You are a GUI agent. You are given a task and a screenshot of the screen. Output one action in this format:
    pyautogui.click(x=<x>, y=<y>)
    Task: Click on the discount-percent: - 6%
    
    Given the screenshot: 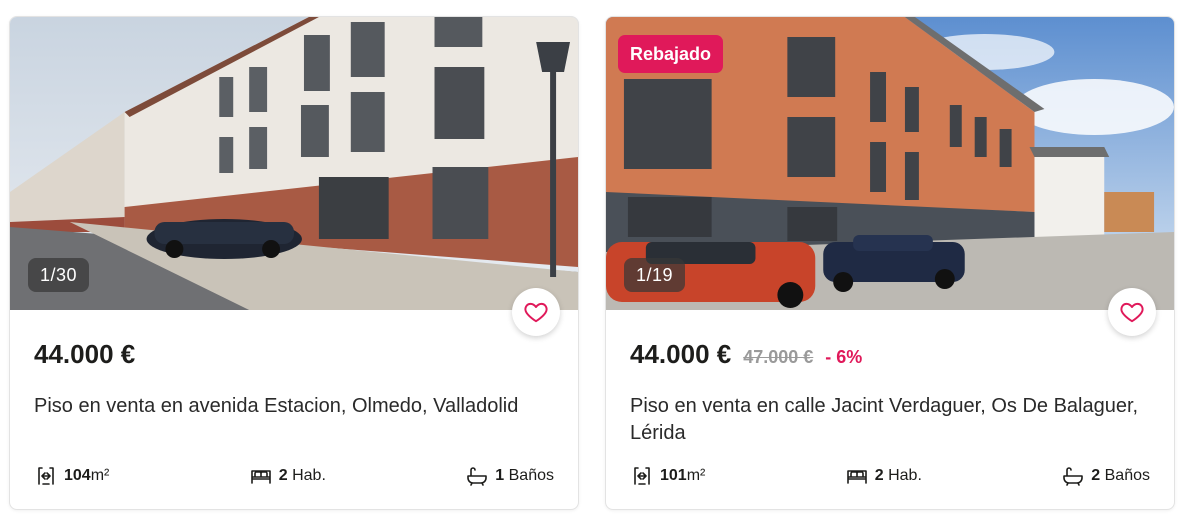 What is the action you would take?
    pyautogui.click(x=844, y=357)
    